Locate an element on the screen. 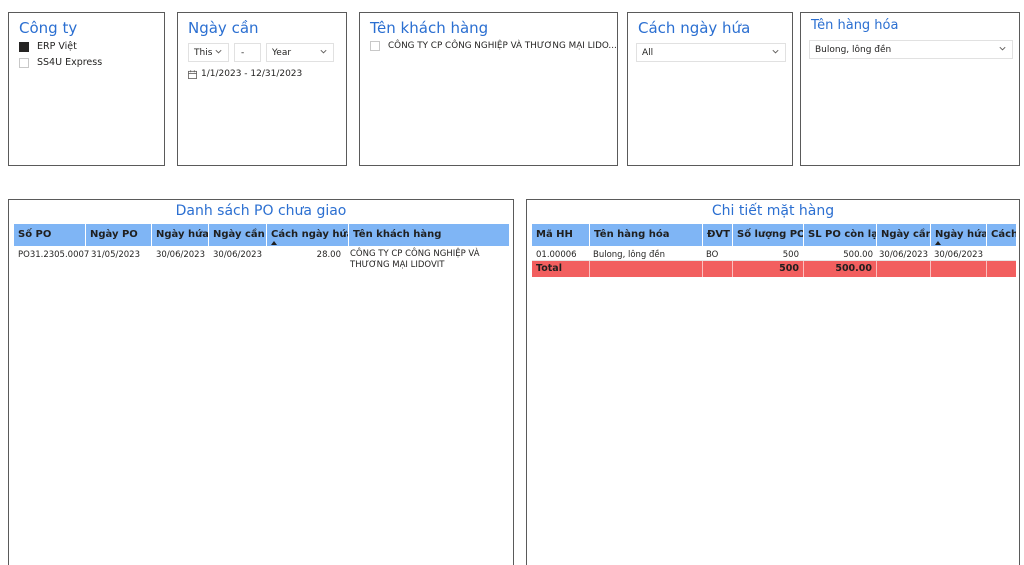 The width and height of the screenshot is (1024, 565). company-slicer: Công ty ERP Việt SS4U Express is located at coordinates (86, 89).